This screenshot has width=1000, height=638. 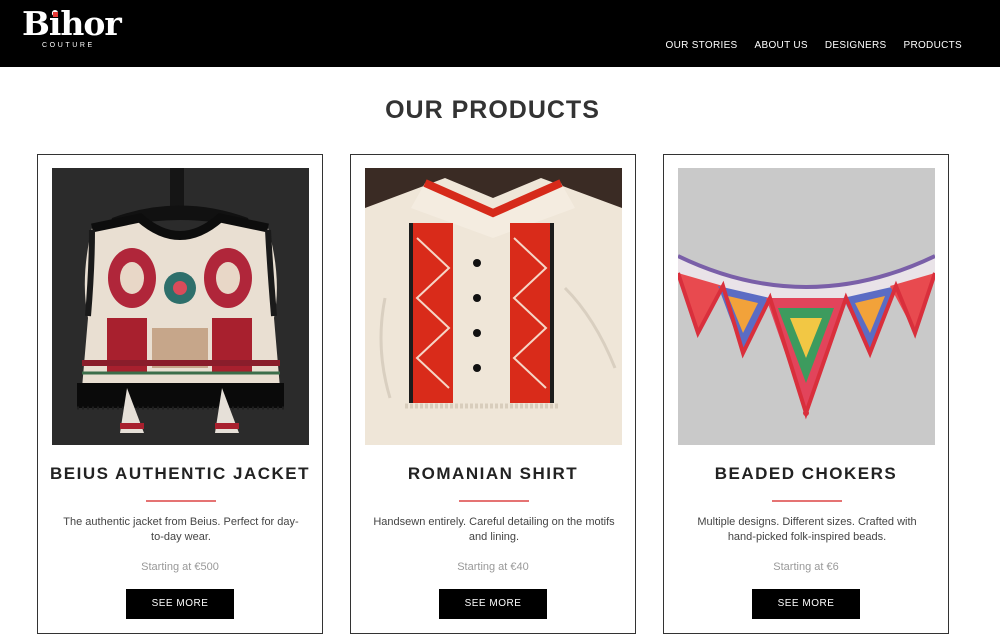 I want to click on product-image-jacket, so click(x=180, y=306).